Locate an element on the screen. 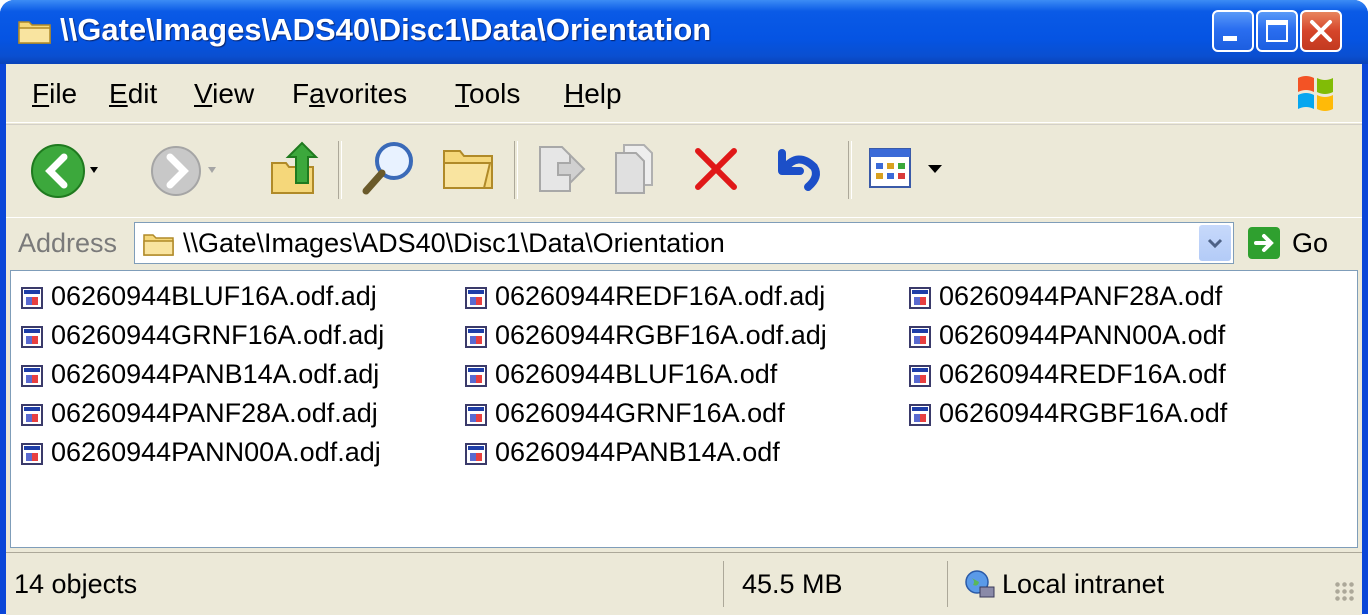 The image size is (1368, 615). globe-icon is located at coordinates (980, 584).